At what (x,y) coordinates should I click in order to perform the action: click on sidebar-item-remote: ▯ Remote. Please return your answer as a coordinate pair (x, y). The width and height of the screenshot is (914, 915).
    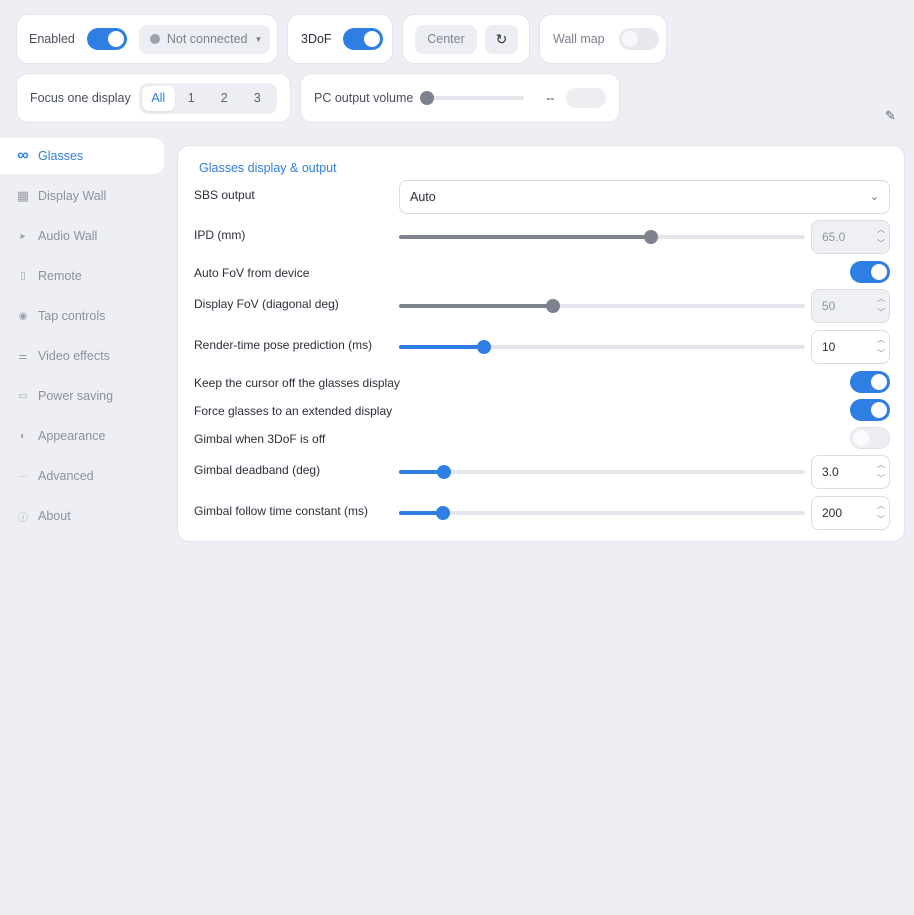
    Looking at the image, I should click on (82, 276).